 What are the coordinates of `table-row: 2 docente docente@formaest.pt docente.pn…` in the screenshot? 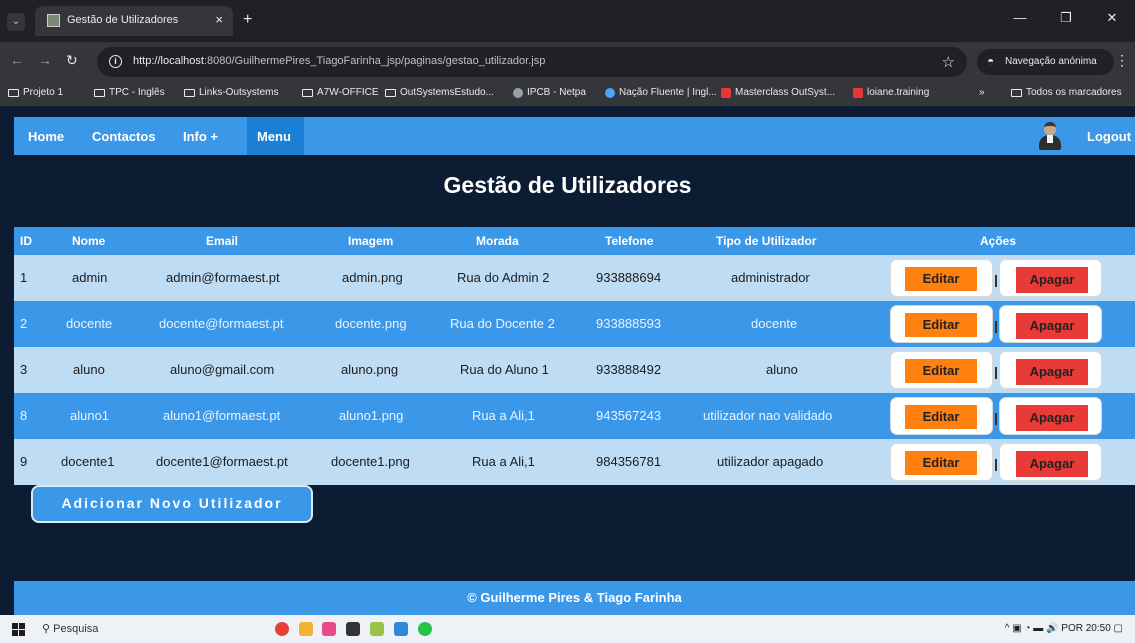 It's located at (574, 324).